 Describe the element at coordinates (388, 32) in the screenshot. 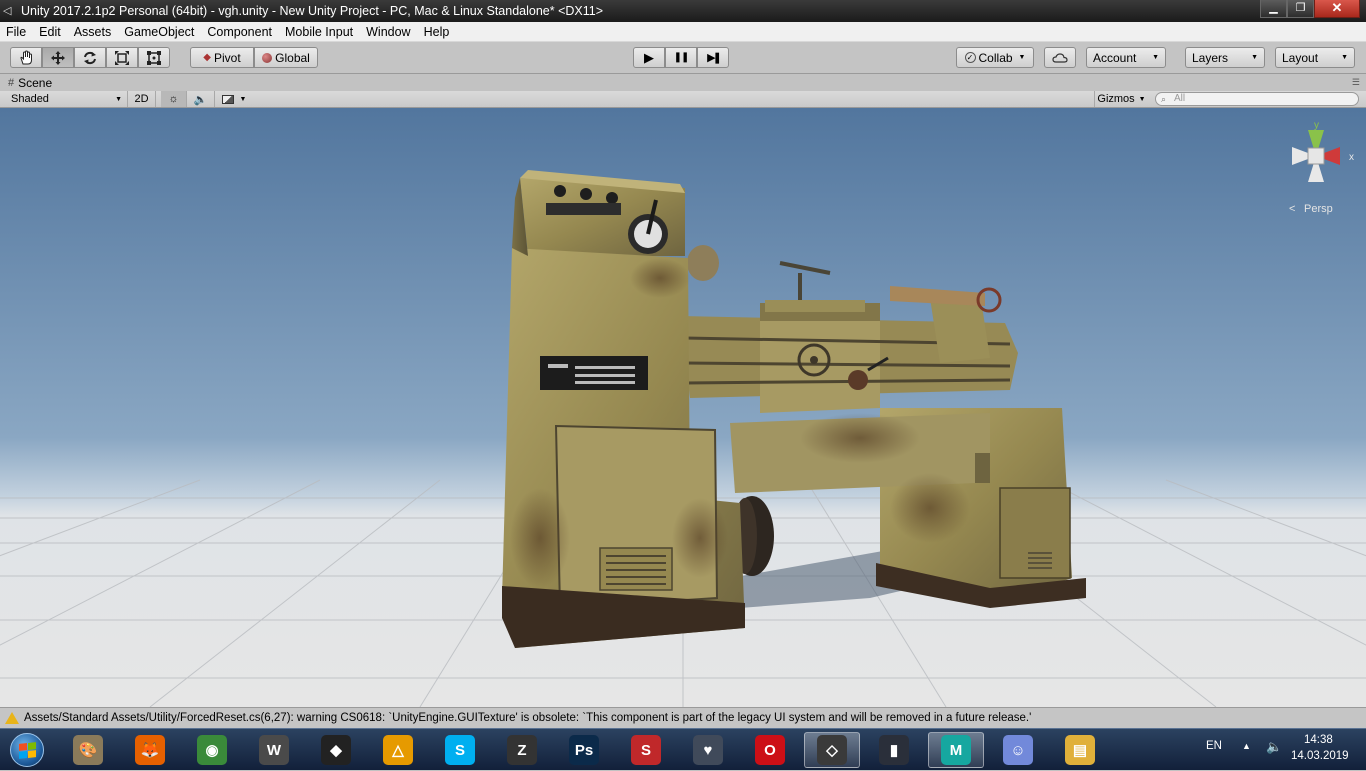

I see `menu-window: Window` at that location.